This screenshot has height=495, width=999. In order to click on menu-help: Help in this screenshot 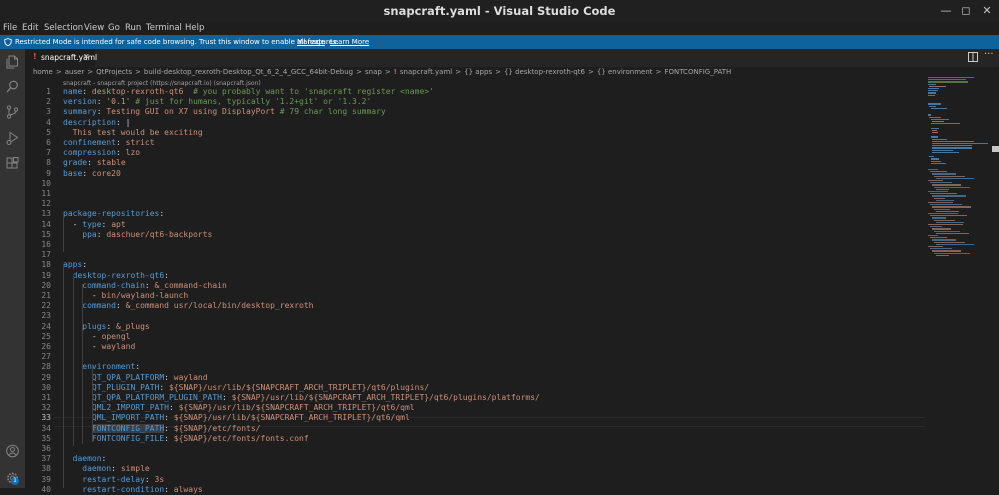, I will do `click(194, 28)`.